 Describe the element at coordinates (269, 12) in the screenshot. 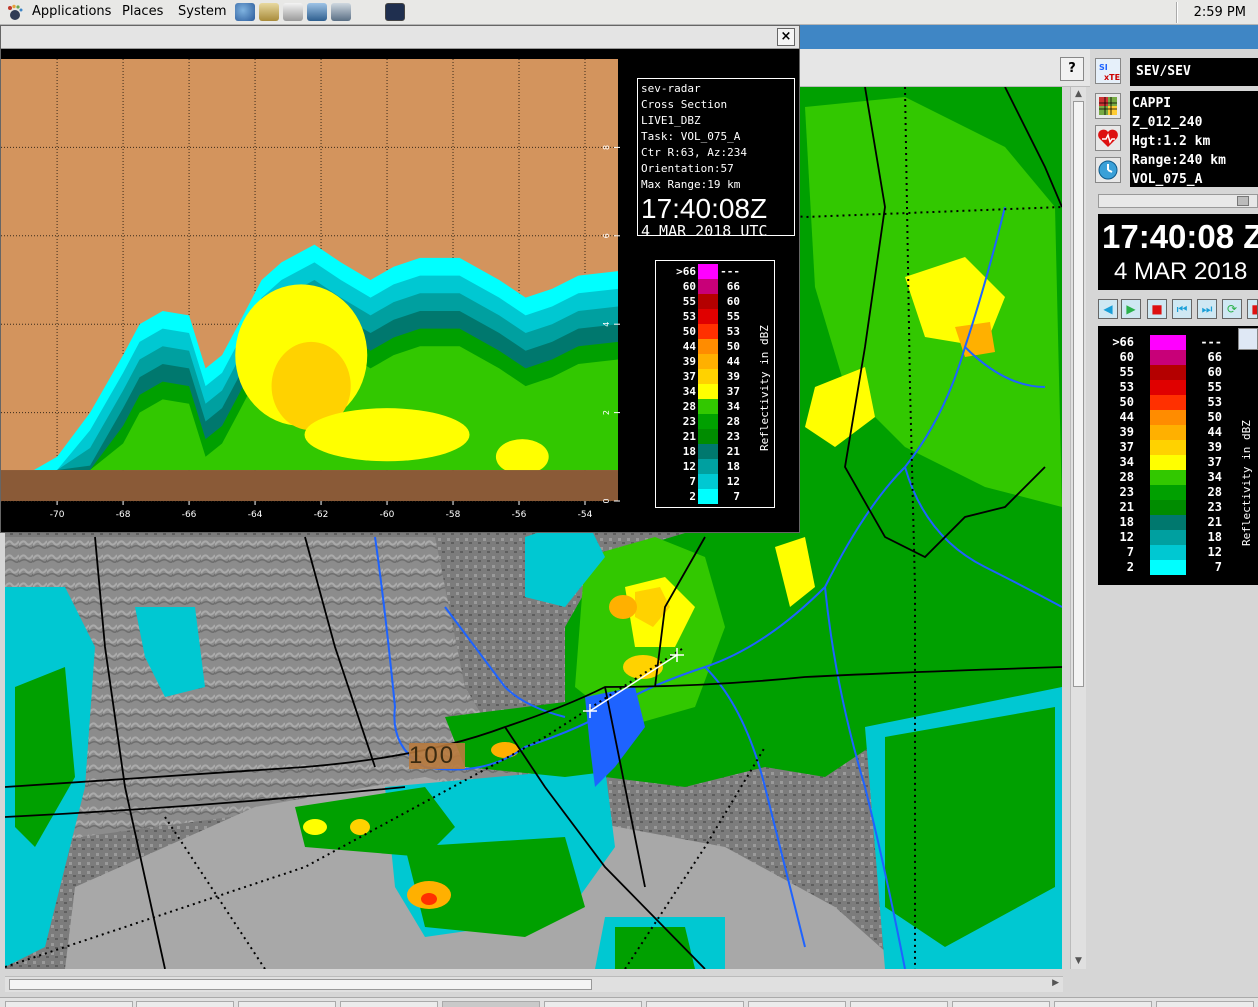

I see `file-manager-launcher-icon` at that location.